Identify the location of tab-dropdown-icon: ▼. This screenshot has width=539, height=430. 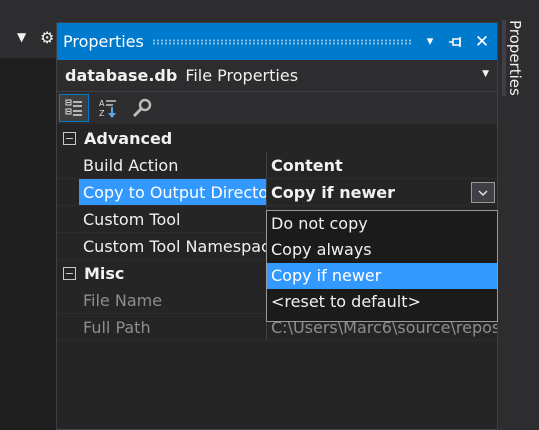
(21, 37).